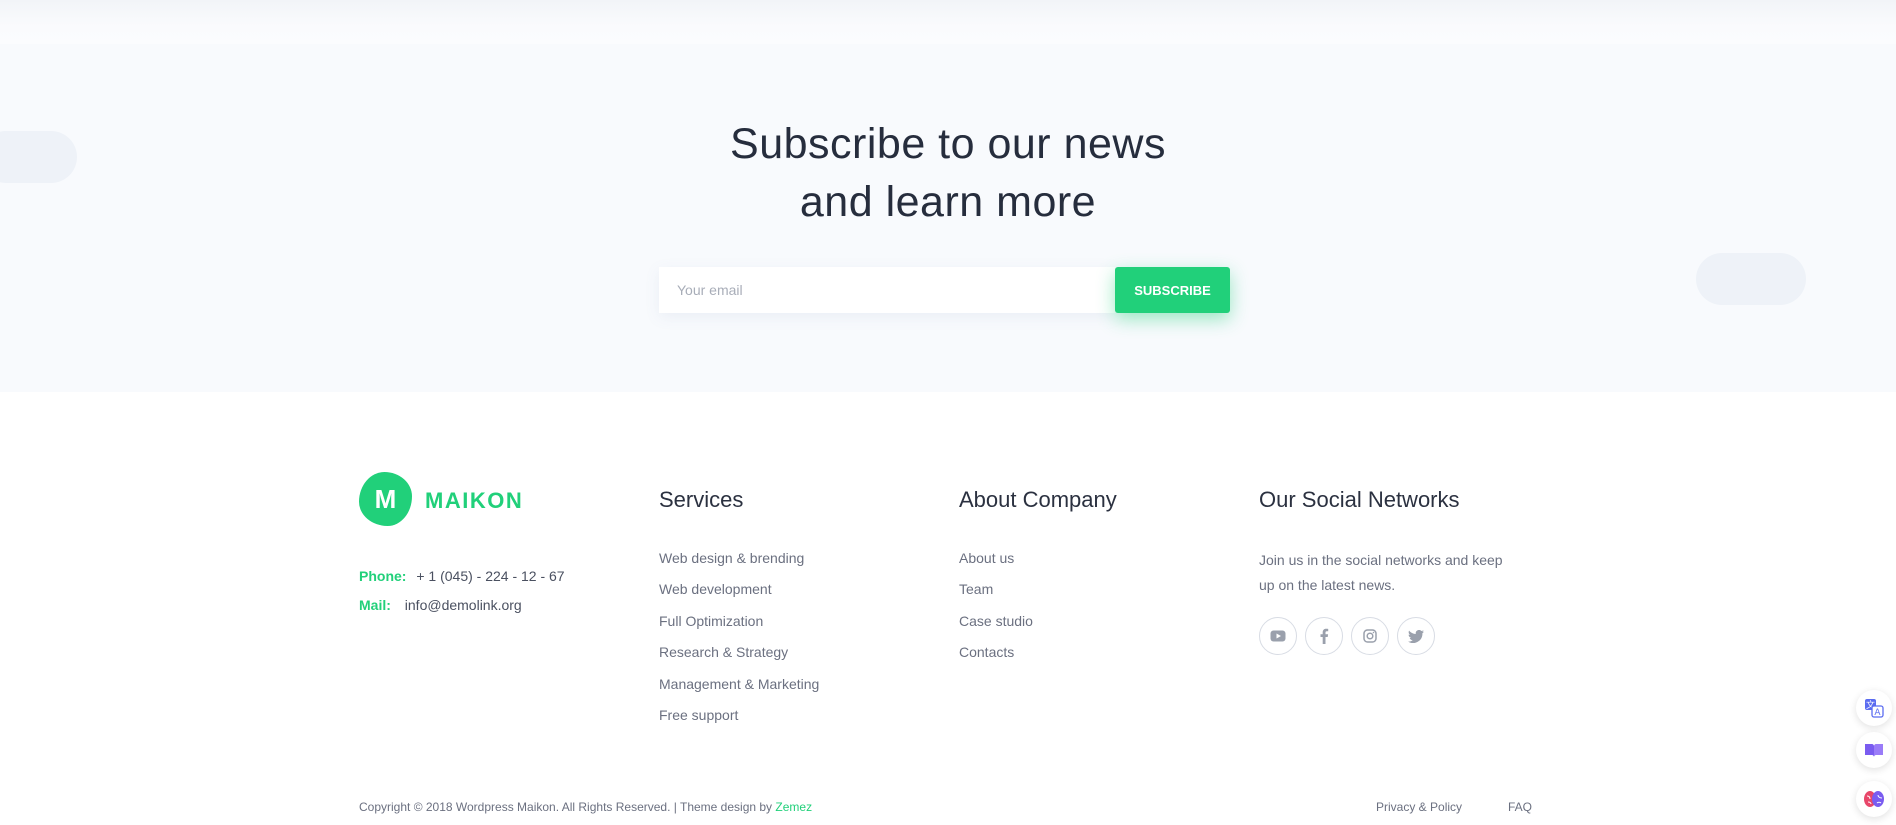  Describe the element at coordinates (723, 652) in the screenshot. I see `services-link: Research & Strategy` at that location.